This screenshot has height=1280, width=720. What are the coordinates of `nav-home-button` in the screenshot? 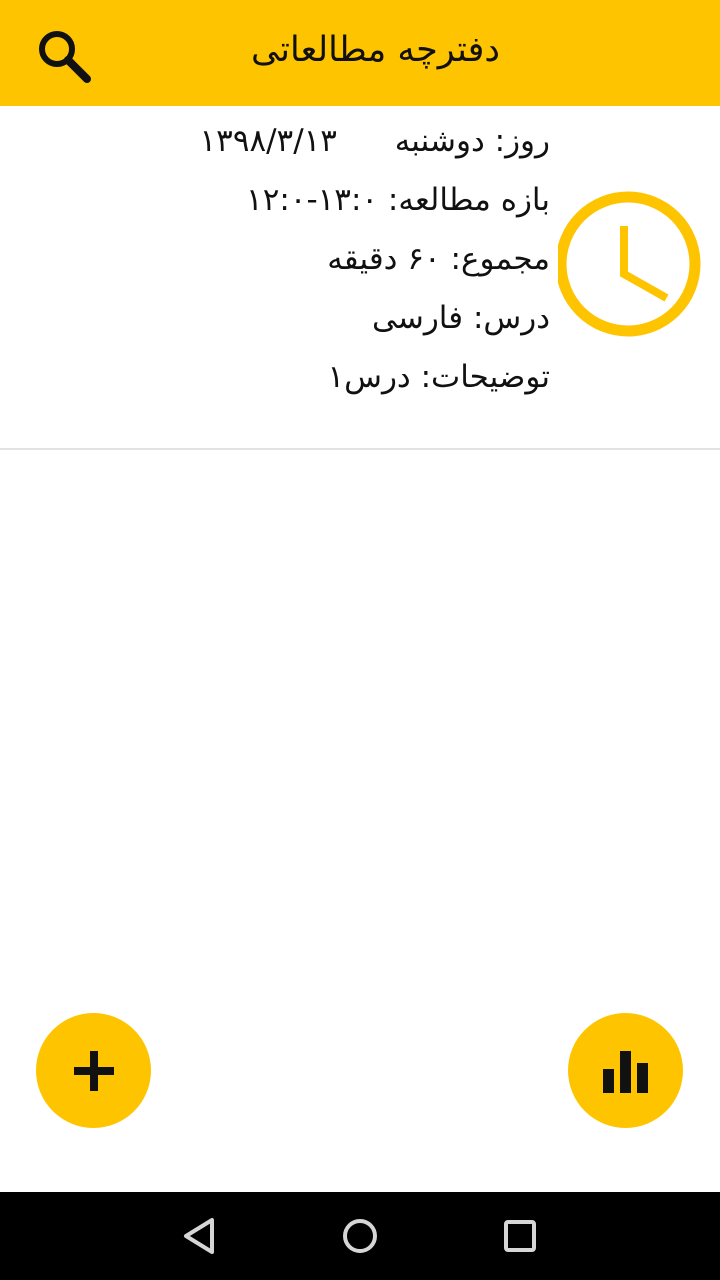 It's located at (360, 1236).